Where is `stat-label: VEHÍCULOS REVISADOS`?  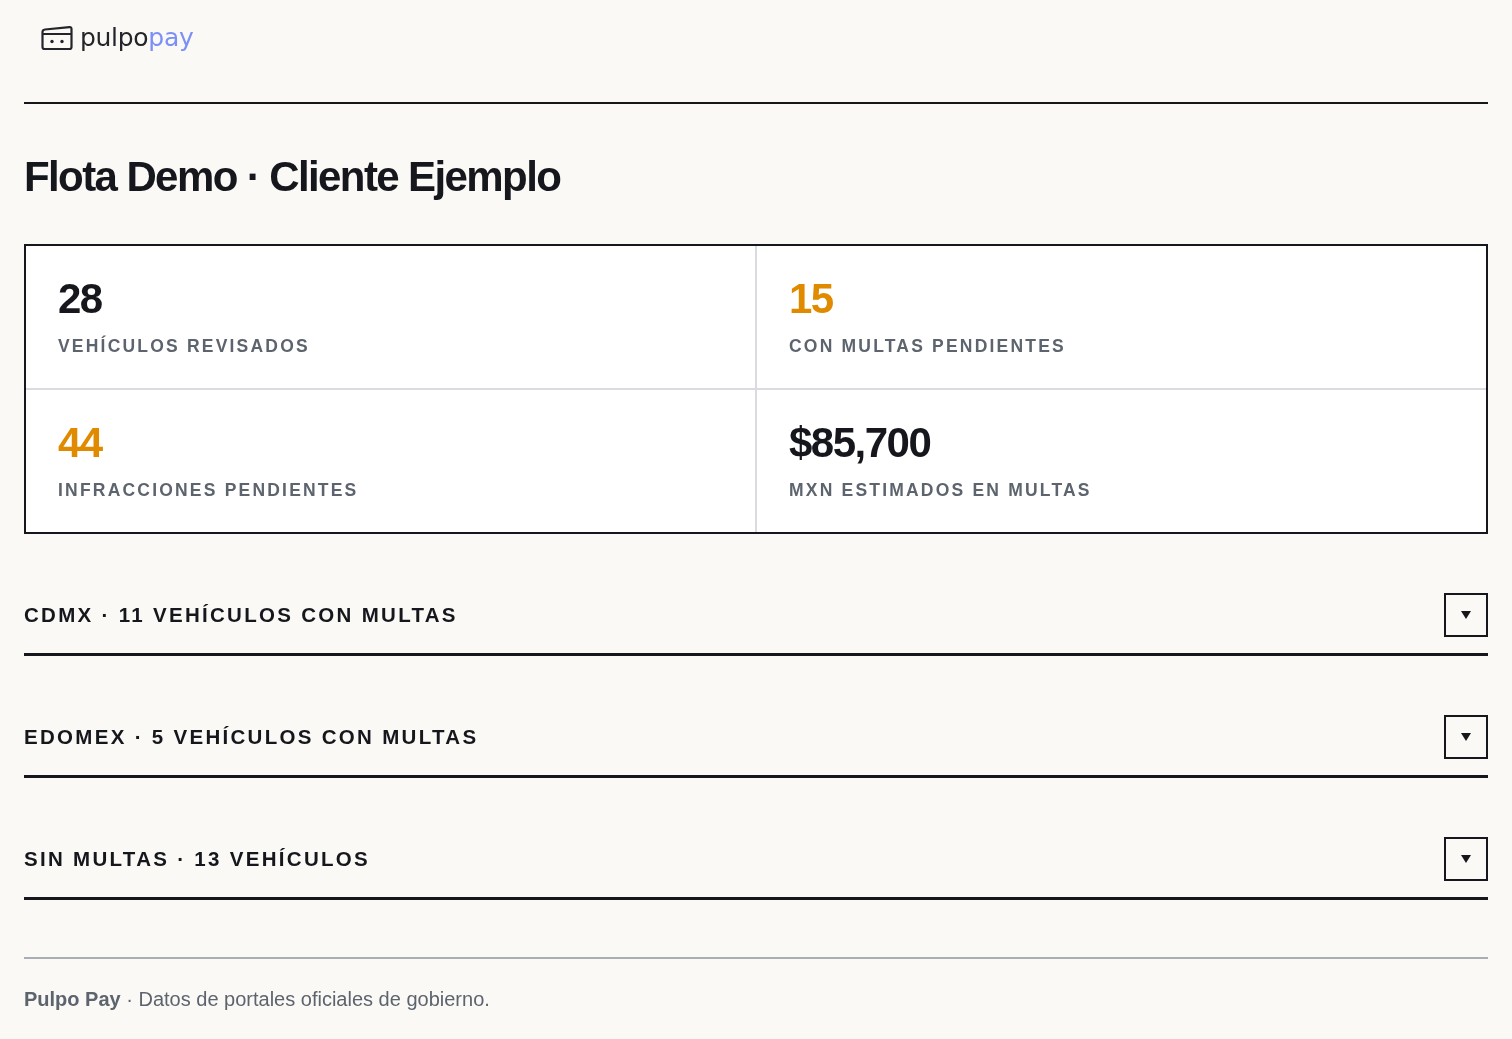 stat-label: VEHÍCULOS REVISADOS is located at coordinates (184, 346).